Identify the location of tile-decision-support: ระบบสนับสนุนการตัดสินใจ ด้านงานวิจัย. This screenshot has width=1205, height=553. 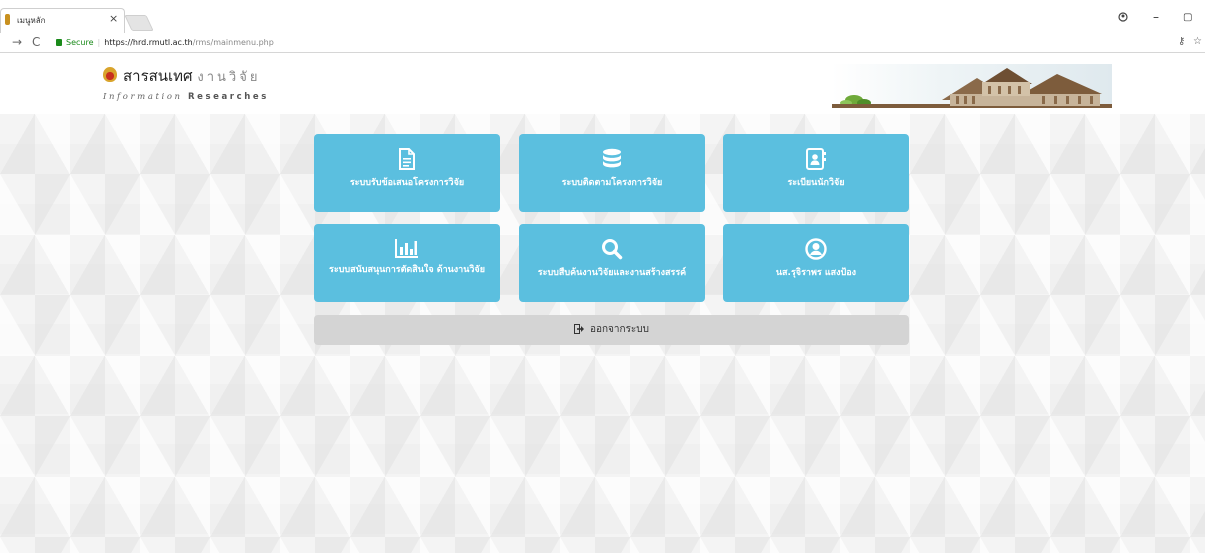
(407, 263).